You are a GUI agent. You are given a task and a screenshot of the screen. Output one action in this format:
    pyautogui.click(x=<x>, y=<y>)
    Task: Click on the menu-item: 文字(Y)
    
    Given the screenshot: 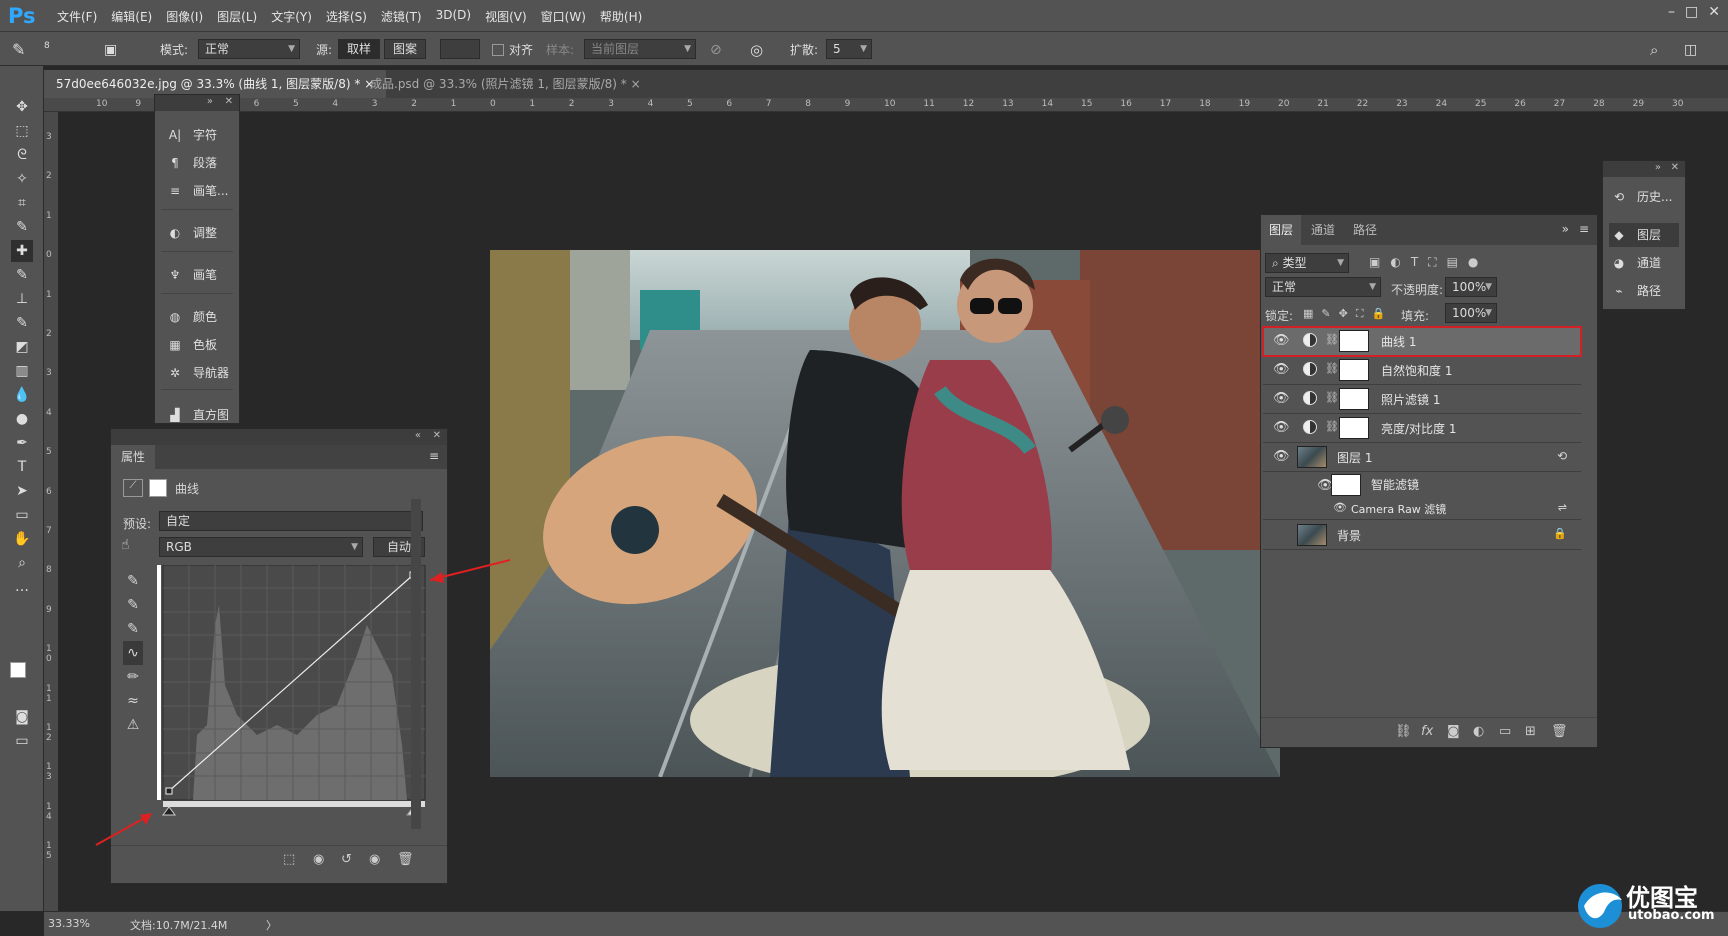 What is the action you would take?
    pyautogui.click(x=291, y=16)
    